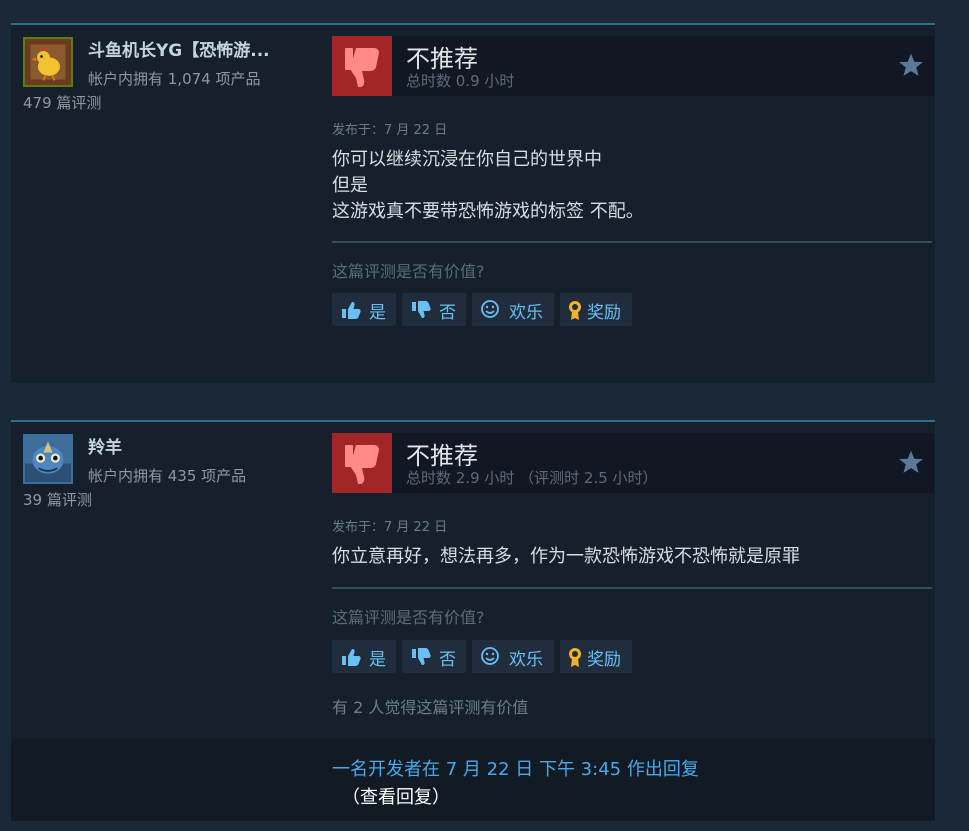 This screenshot has height=831, width=969. Describe the element at coordinates (633, 66) in the screenshot. I see `rating-bar: 不推荐 总时数 0.9 小时` at that location.